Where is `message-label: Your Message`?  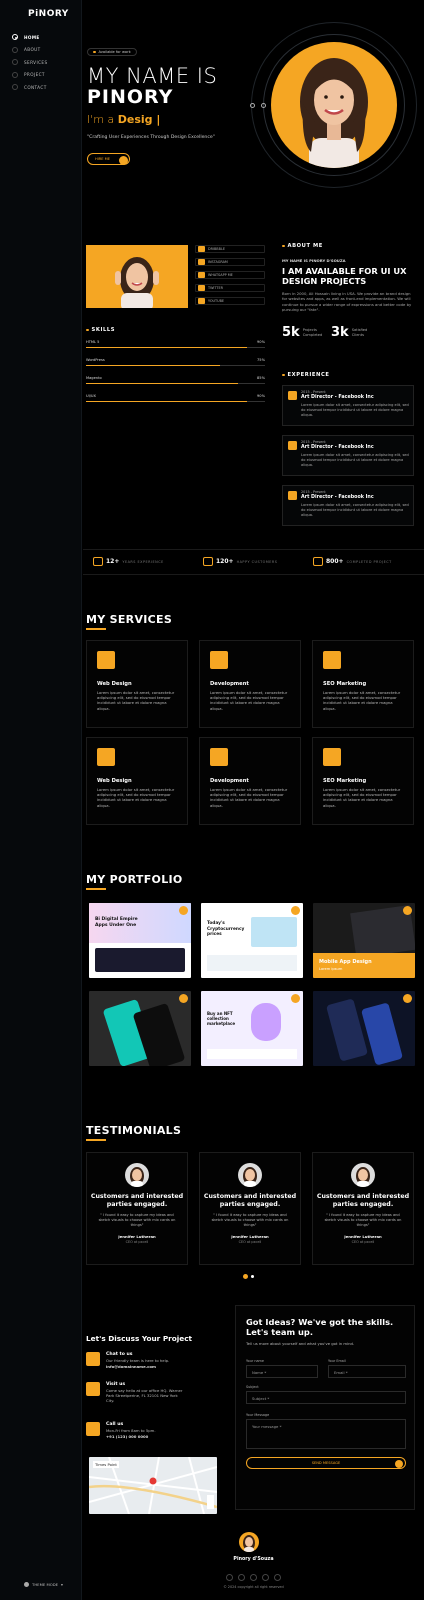 message-label: Your Message is located at coordinates (258, 1415).